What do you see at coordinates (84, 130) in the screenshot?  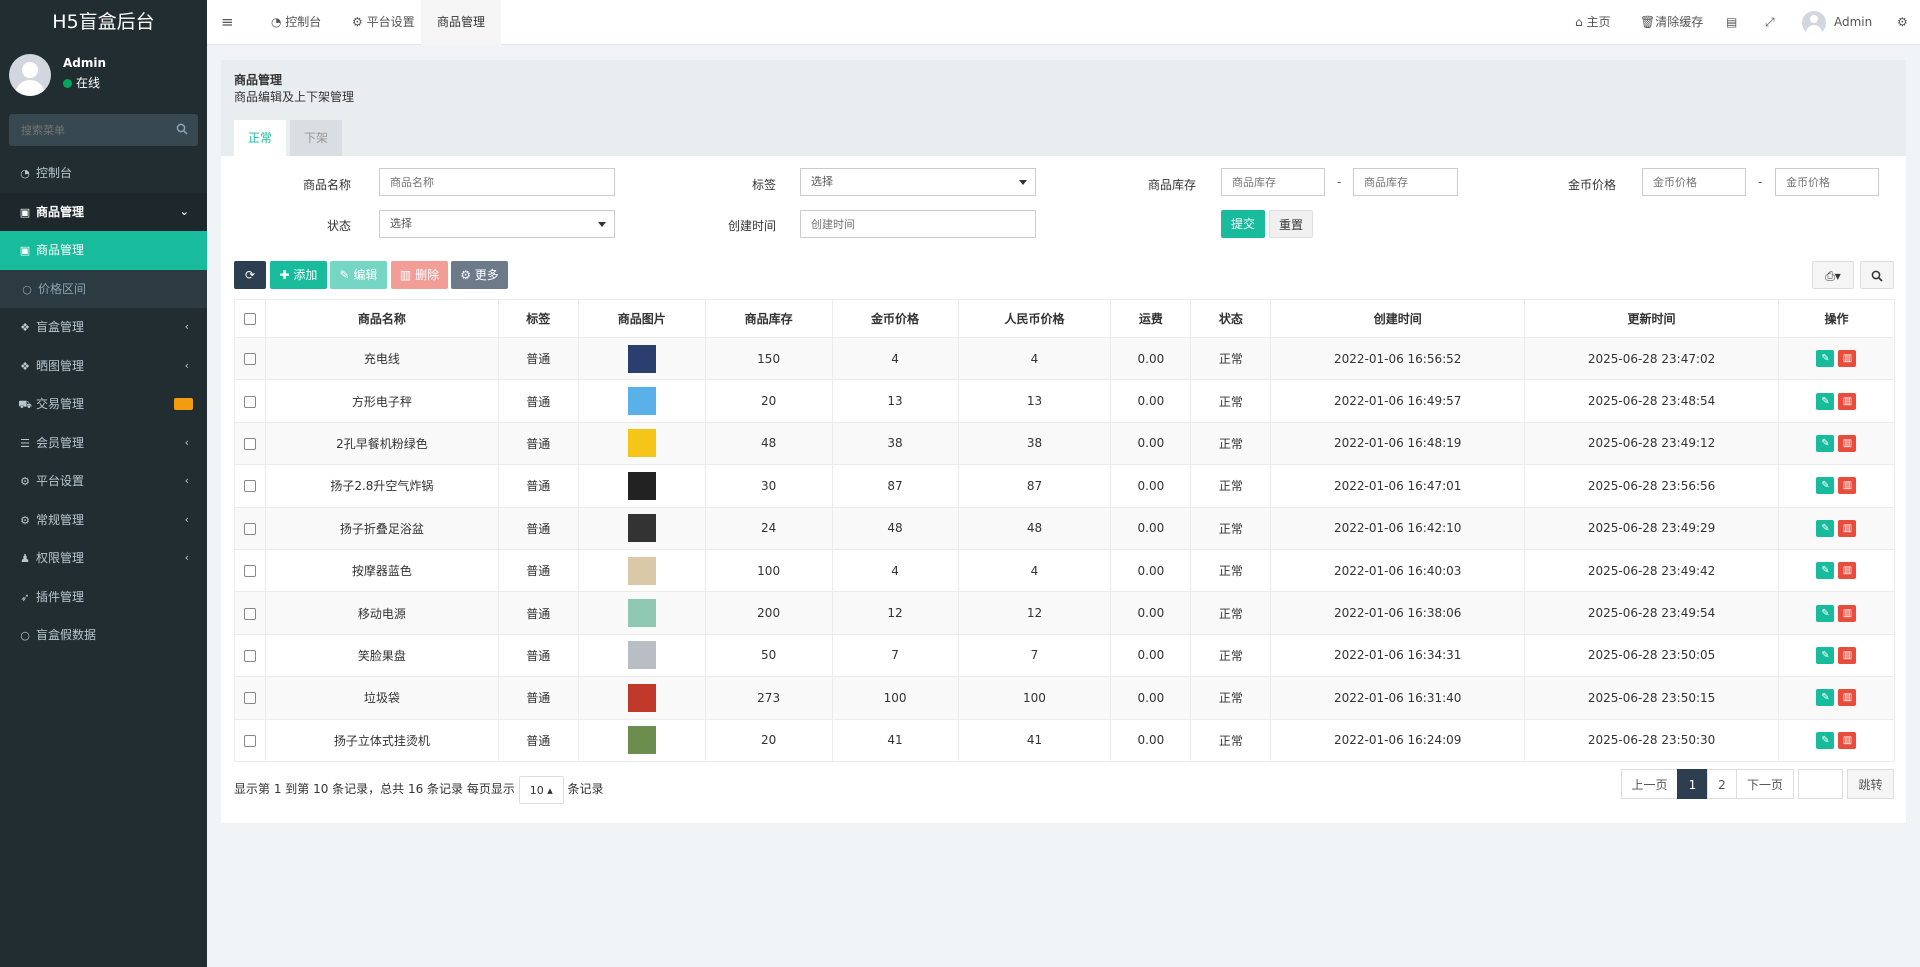 I see `menu-search-input` at bounding box center [84, 130].